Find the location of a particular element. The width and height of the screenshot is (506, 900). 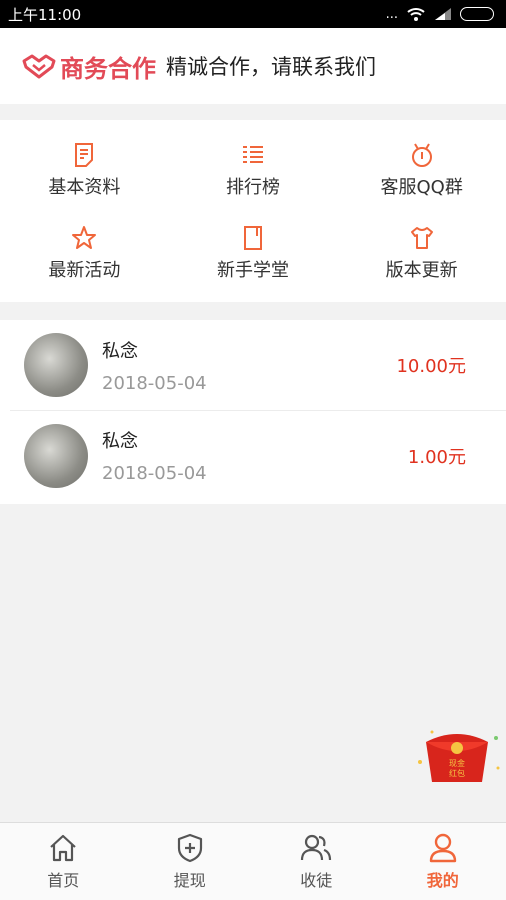

menu-item-version-update: 版本更新 is located at coordinates (421, 252).